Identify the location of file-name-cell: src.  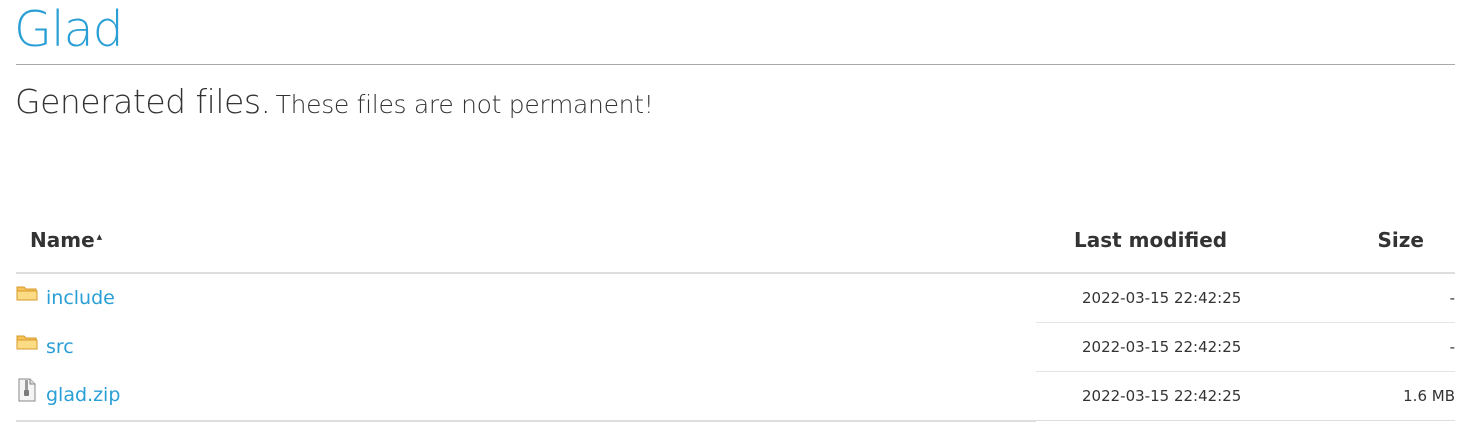
(526, 347).